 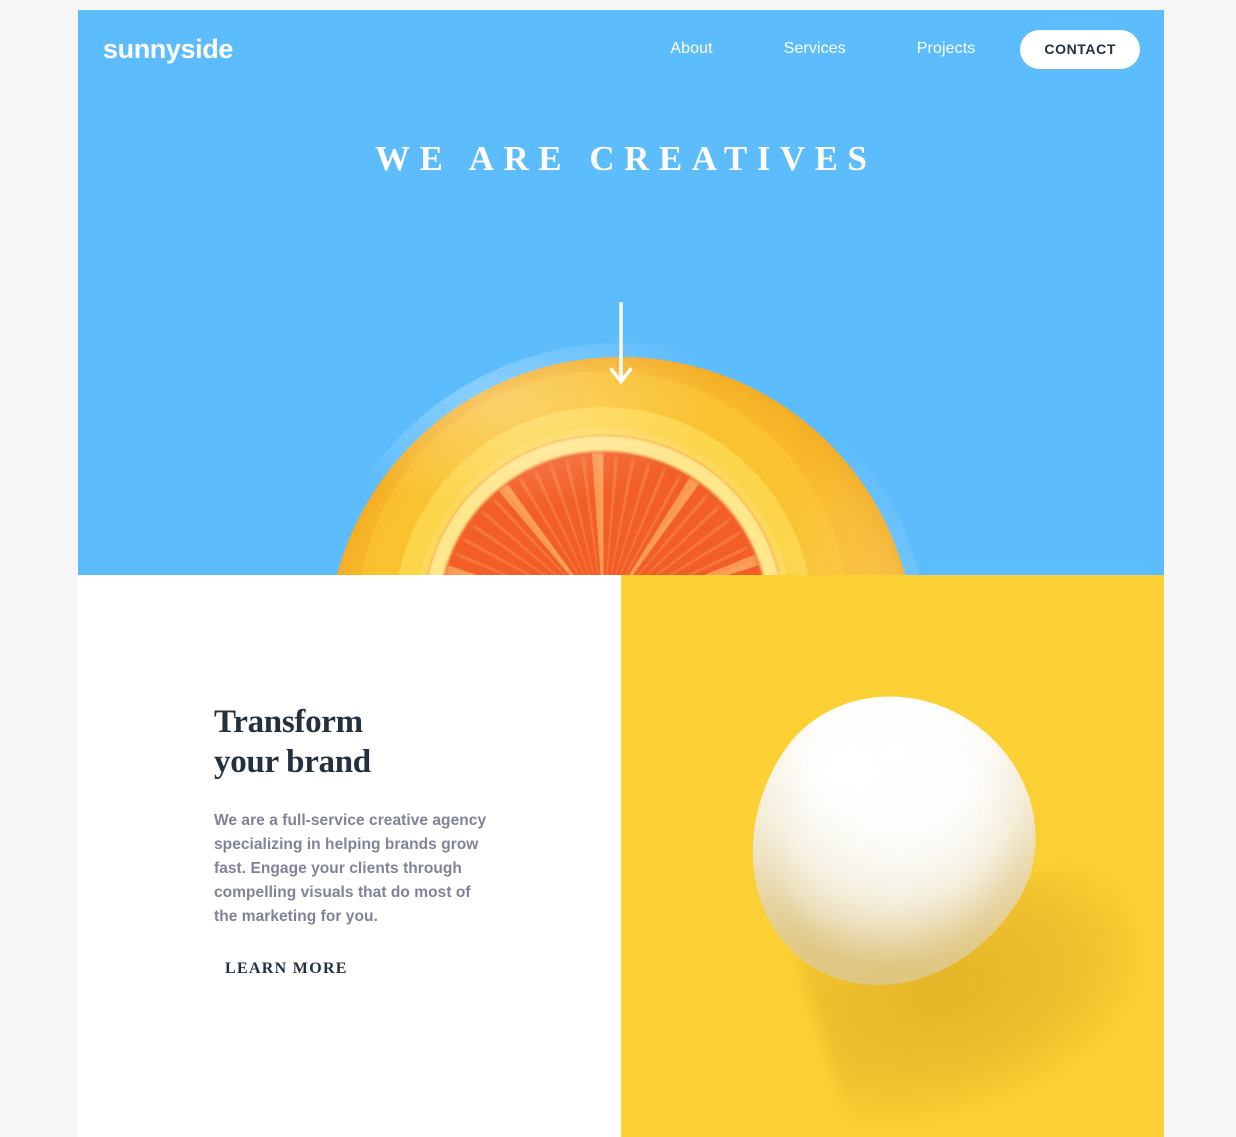 I want to click on nav-links: About Services Projects CONTACT, so click(x=905, y=49).